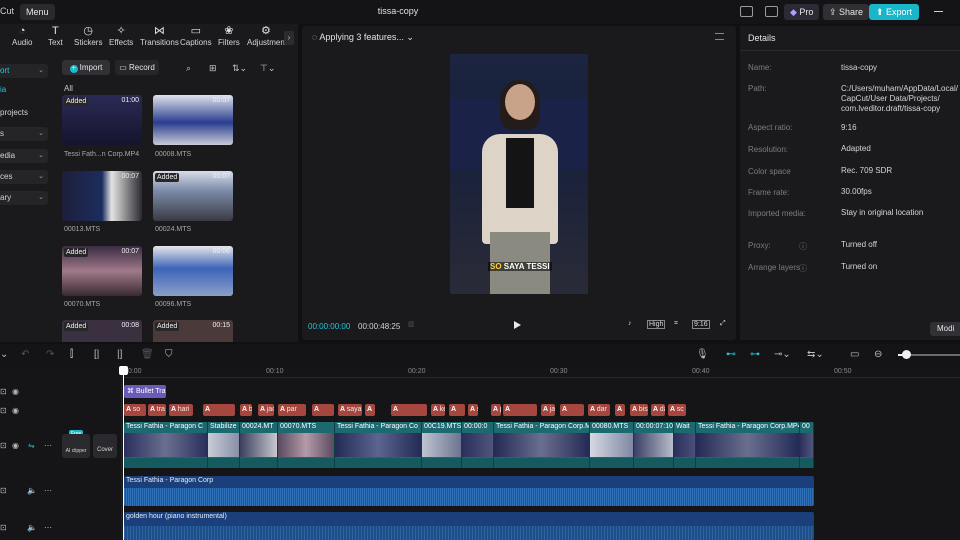  Describe the element at coordinates (945, 329) in the screenshot. I see `modify-button: Modi` at that location.